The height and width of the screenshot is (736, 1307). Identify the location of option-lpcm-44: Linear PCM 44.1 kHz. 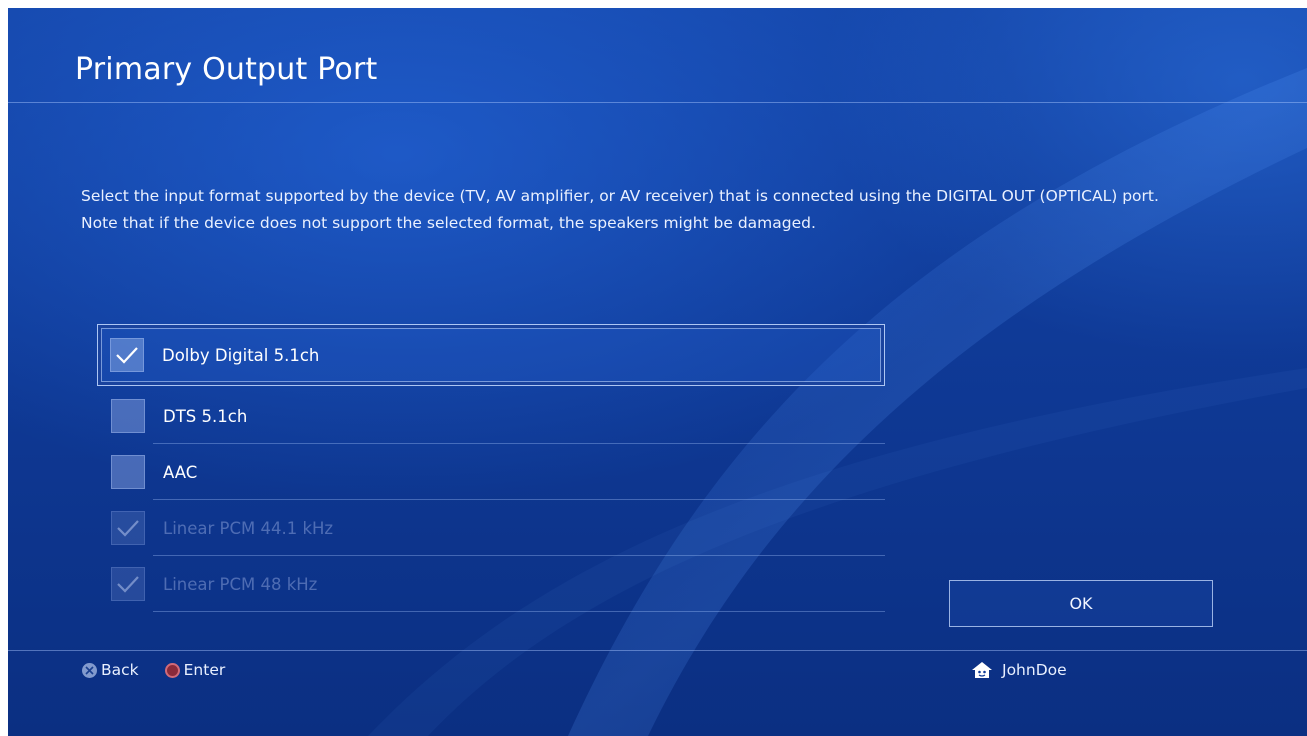
(491, 528).